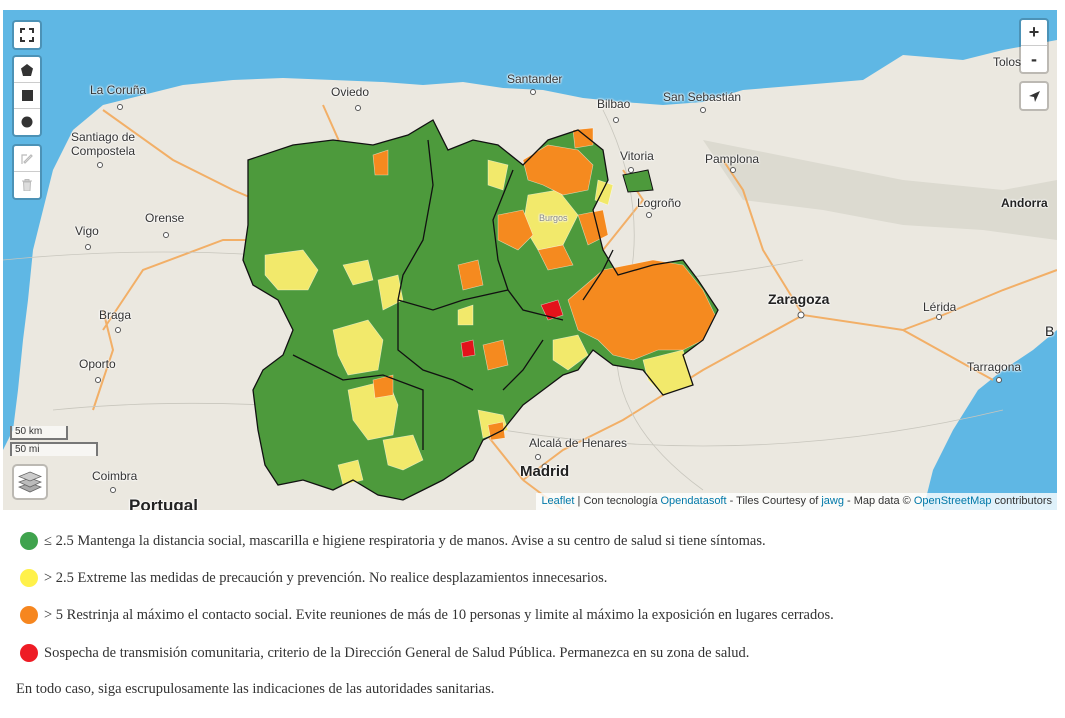  Describe the element at coordinates (774, 501) in the screenshot. I see `attribution-text-2: - Tiles Courtesy of` at that location.